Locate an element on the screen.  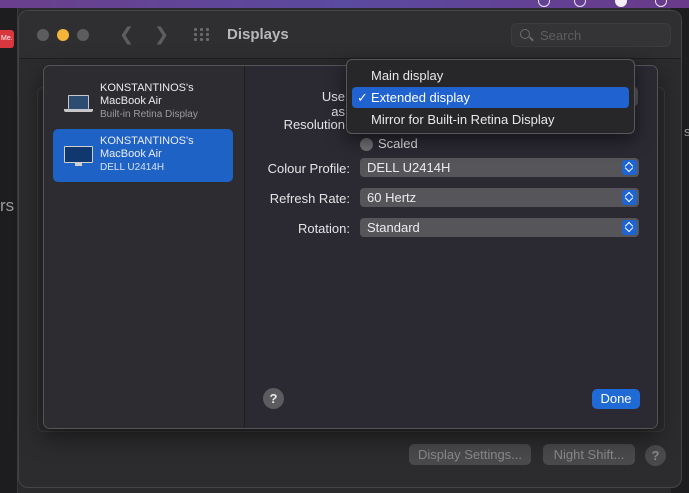
search-field: Search is located at coordinates (591, 35).